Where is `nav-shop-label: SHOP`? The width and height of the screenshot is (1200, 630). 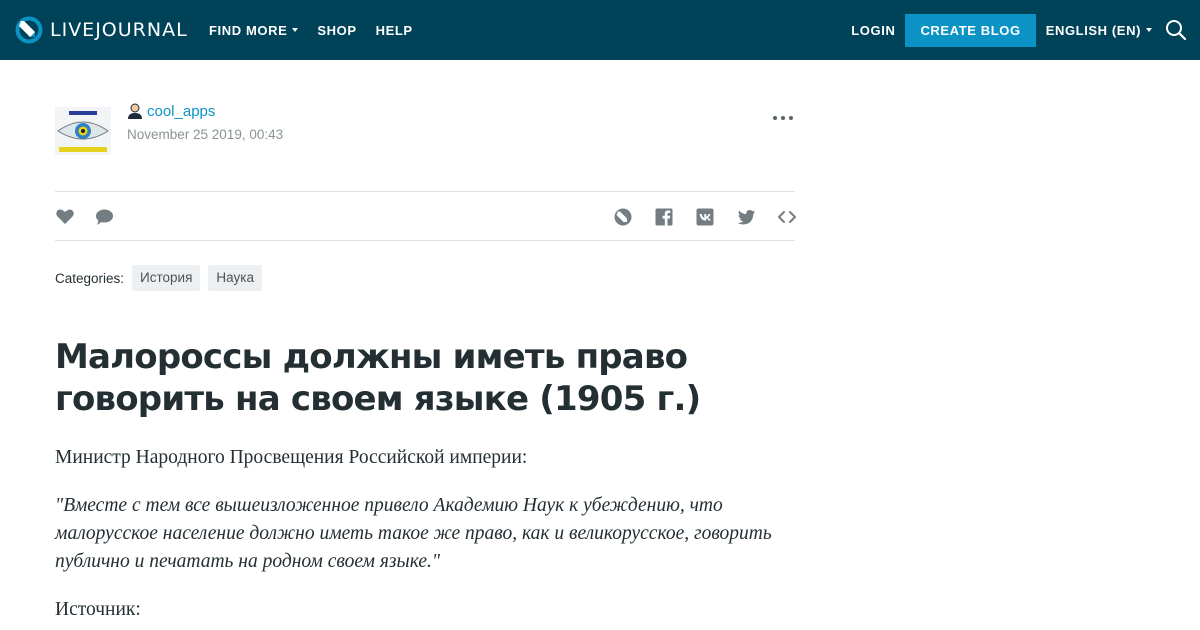 nav-shop-label: SHOP is located at coordinates (337, 30).